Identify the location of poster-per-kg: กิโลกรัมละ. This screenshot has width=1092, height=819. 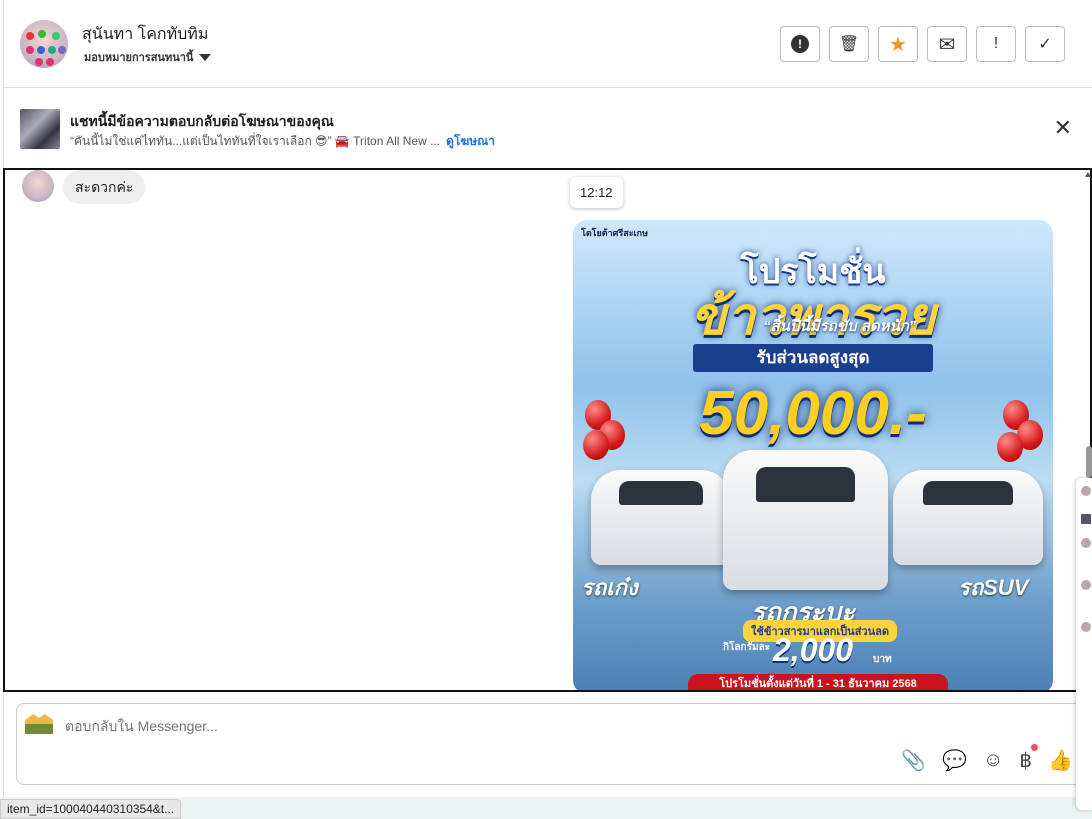
(747, 647).